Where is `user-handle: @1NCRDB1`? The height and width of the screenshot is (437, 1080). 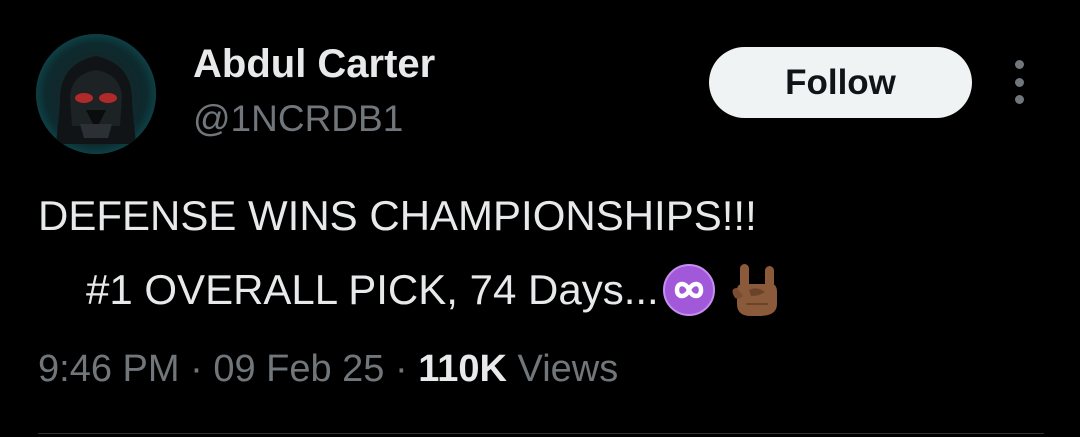
user-handle: @1NCRDB1 is located at coordinates (298, 119).